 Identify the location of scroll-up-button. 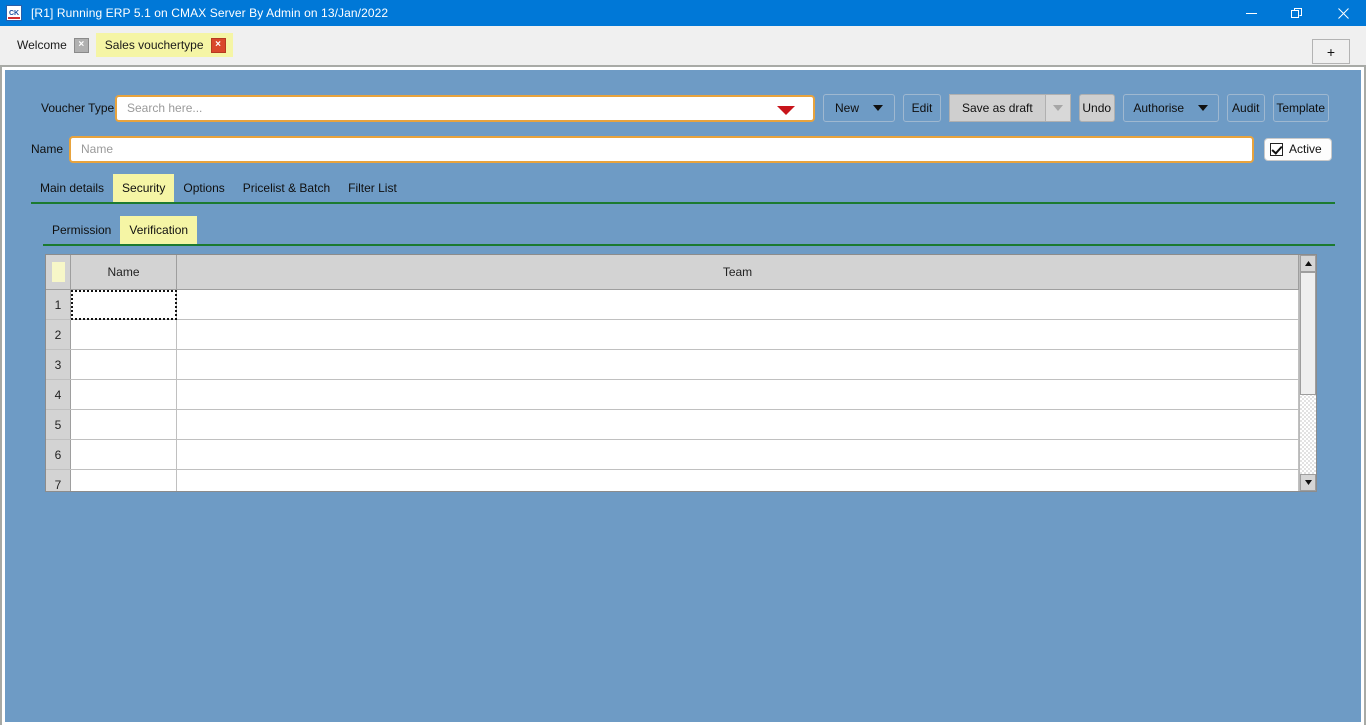
(1308, 263).